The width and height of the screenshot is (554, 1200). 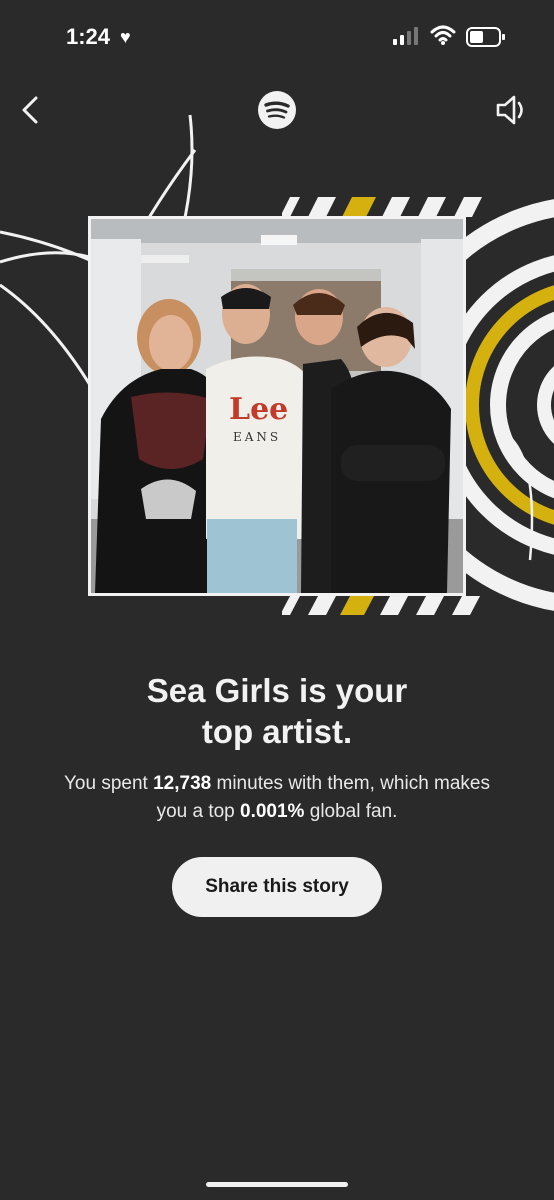 What do you see at coordinates (125, 37) in the screenshot?
I see `heart-icon: ♥` at bounding box center [125, 37].